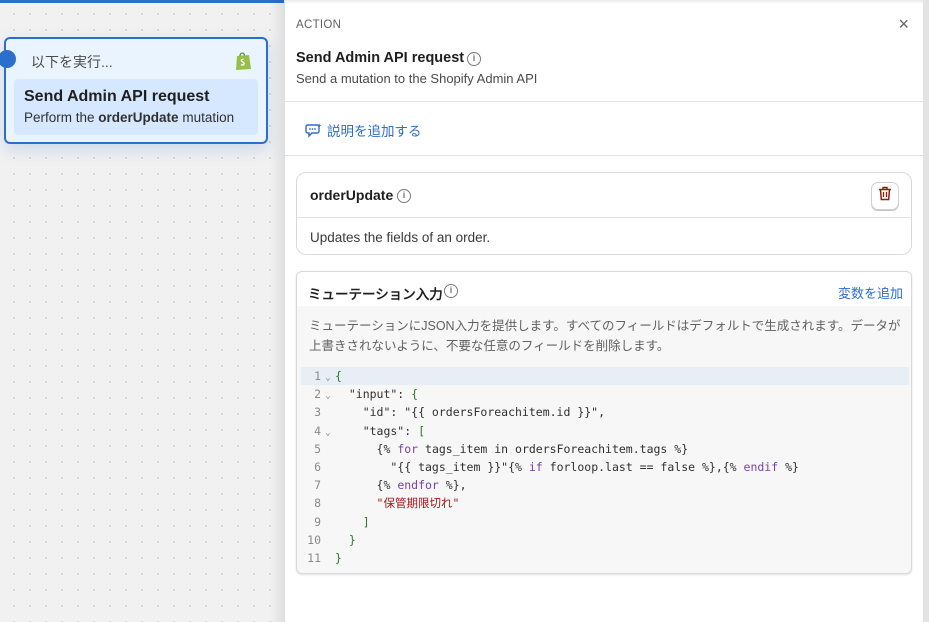 Image resolution: width=929 pixels, height=622 pixels. What do you see at coordinates (604, 217) in the screenshot?
I see `card-divider` at bounding box center [604, 217].